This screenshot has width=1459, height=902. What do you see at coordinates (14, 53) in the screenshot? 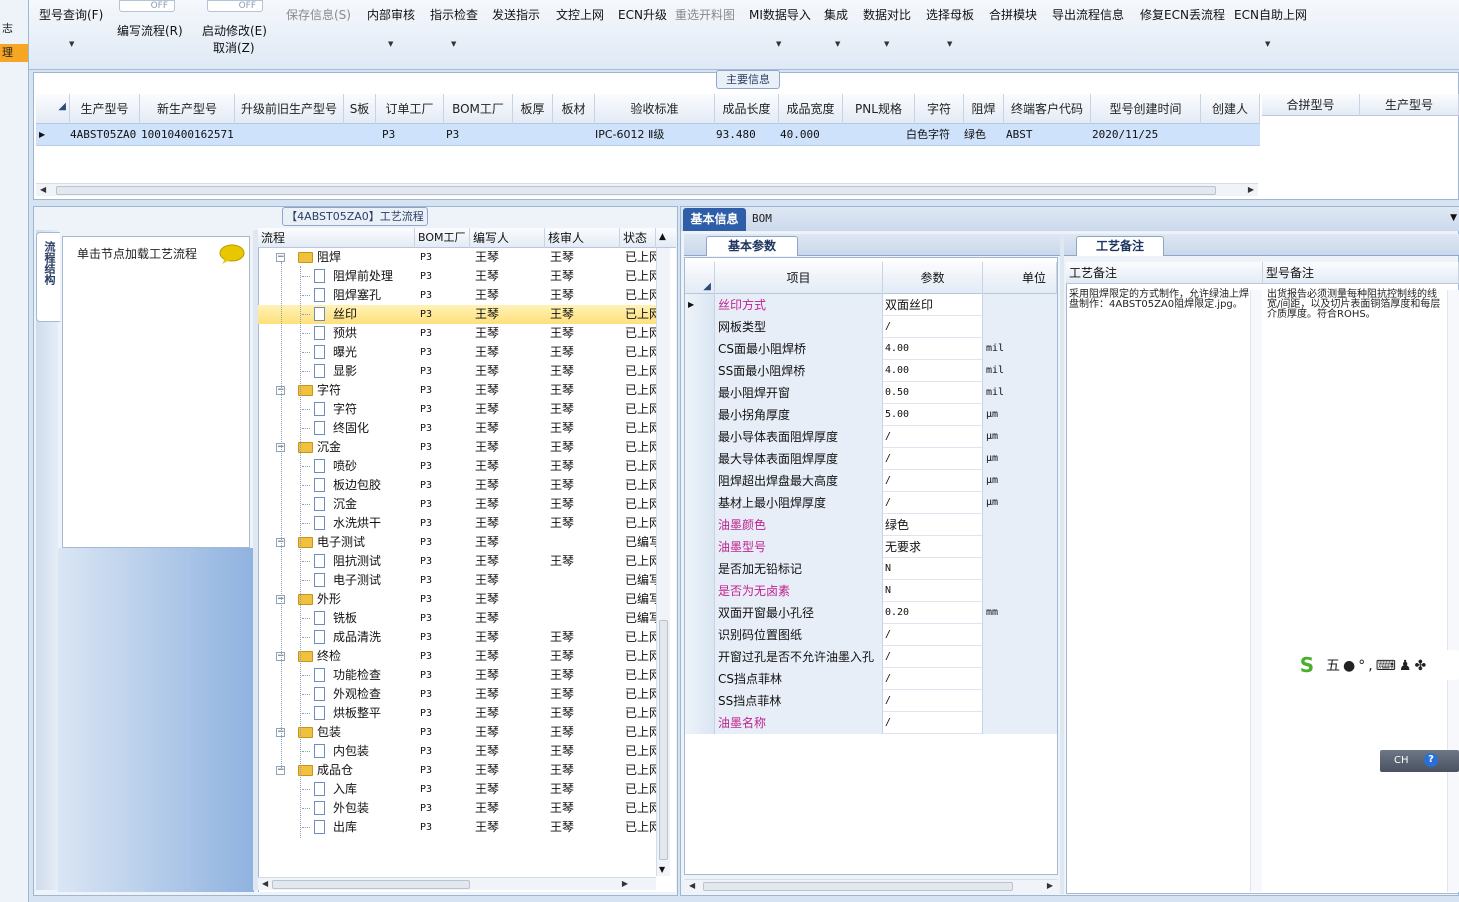
I see `left-strip-item-active: 理` at bounding box center [14, 53].